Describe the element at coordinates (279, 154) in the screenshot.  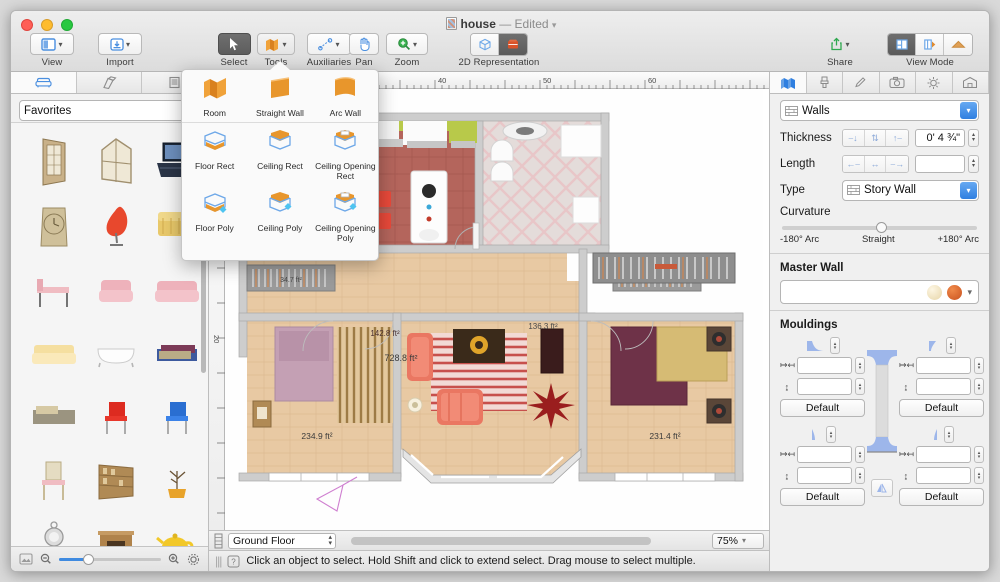
I see `tool-ceiling-rect: Ceiling Rect` at that location.